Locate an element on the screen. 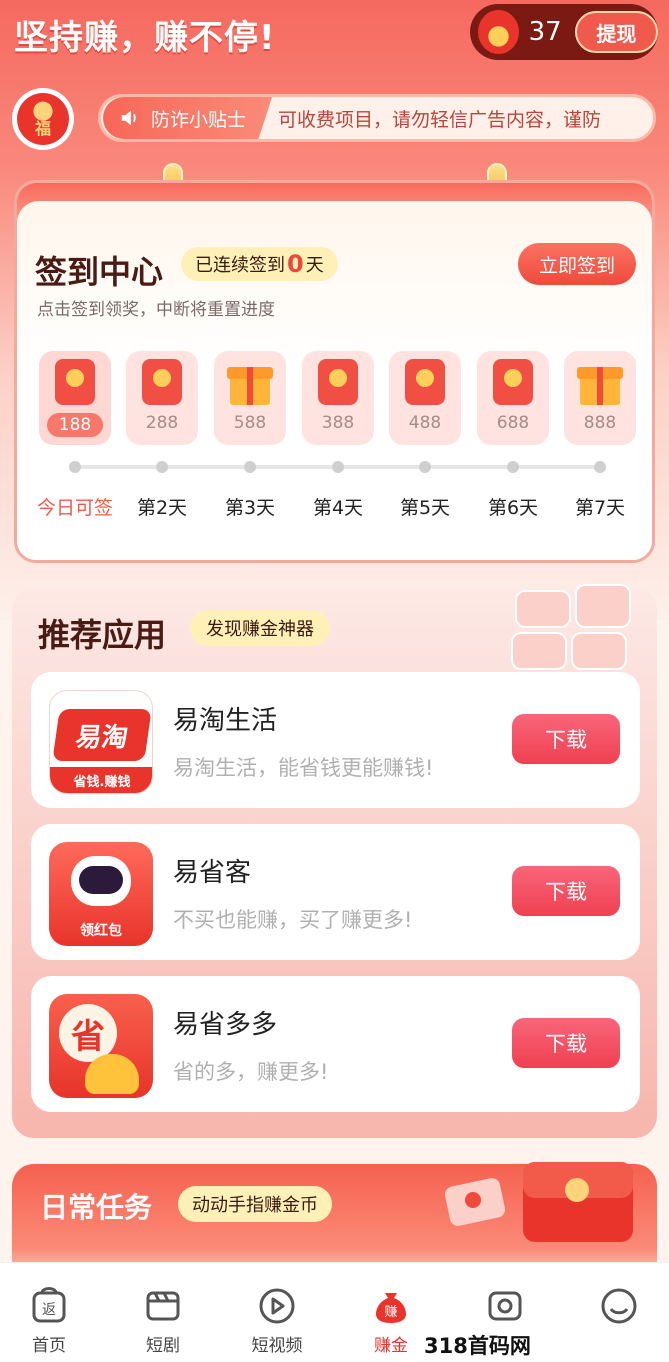 Image resolution: width=669 pixels, height=1362 pixels. app-row-yishengke: 领红包 易省客 不买也能赚，买了赚更多! 下载 is located at coordinates (335, 892).